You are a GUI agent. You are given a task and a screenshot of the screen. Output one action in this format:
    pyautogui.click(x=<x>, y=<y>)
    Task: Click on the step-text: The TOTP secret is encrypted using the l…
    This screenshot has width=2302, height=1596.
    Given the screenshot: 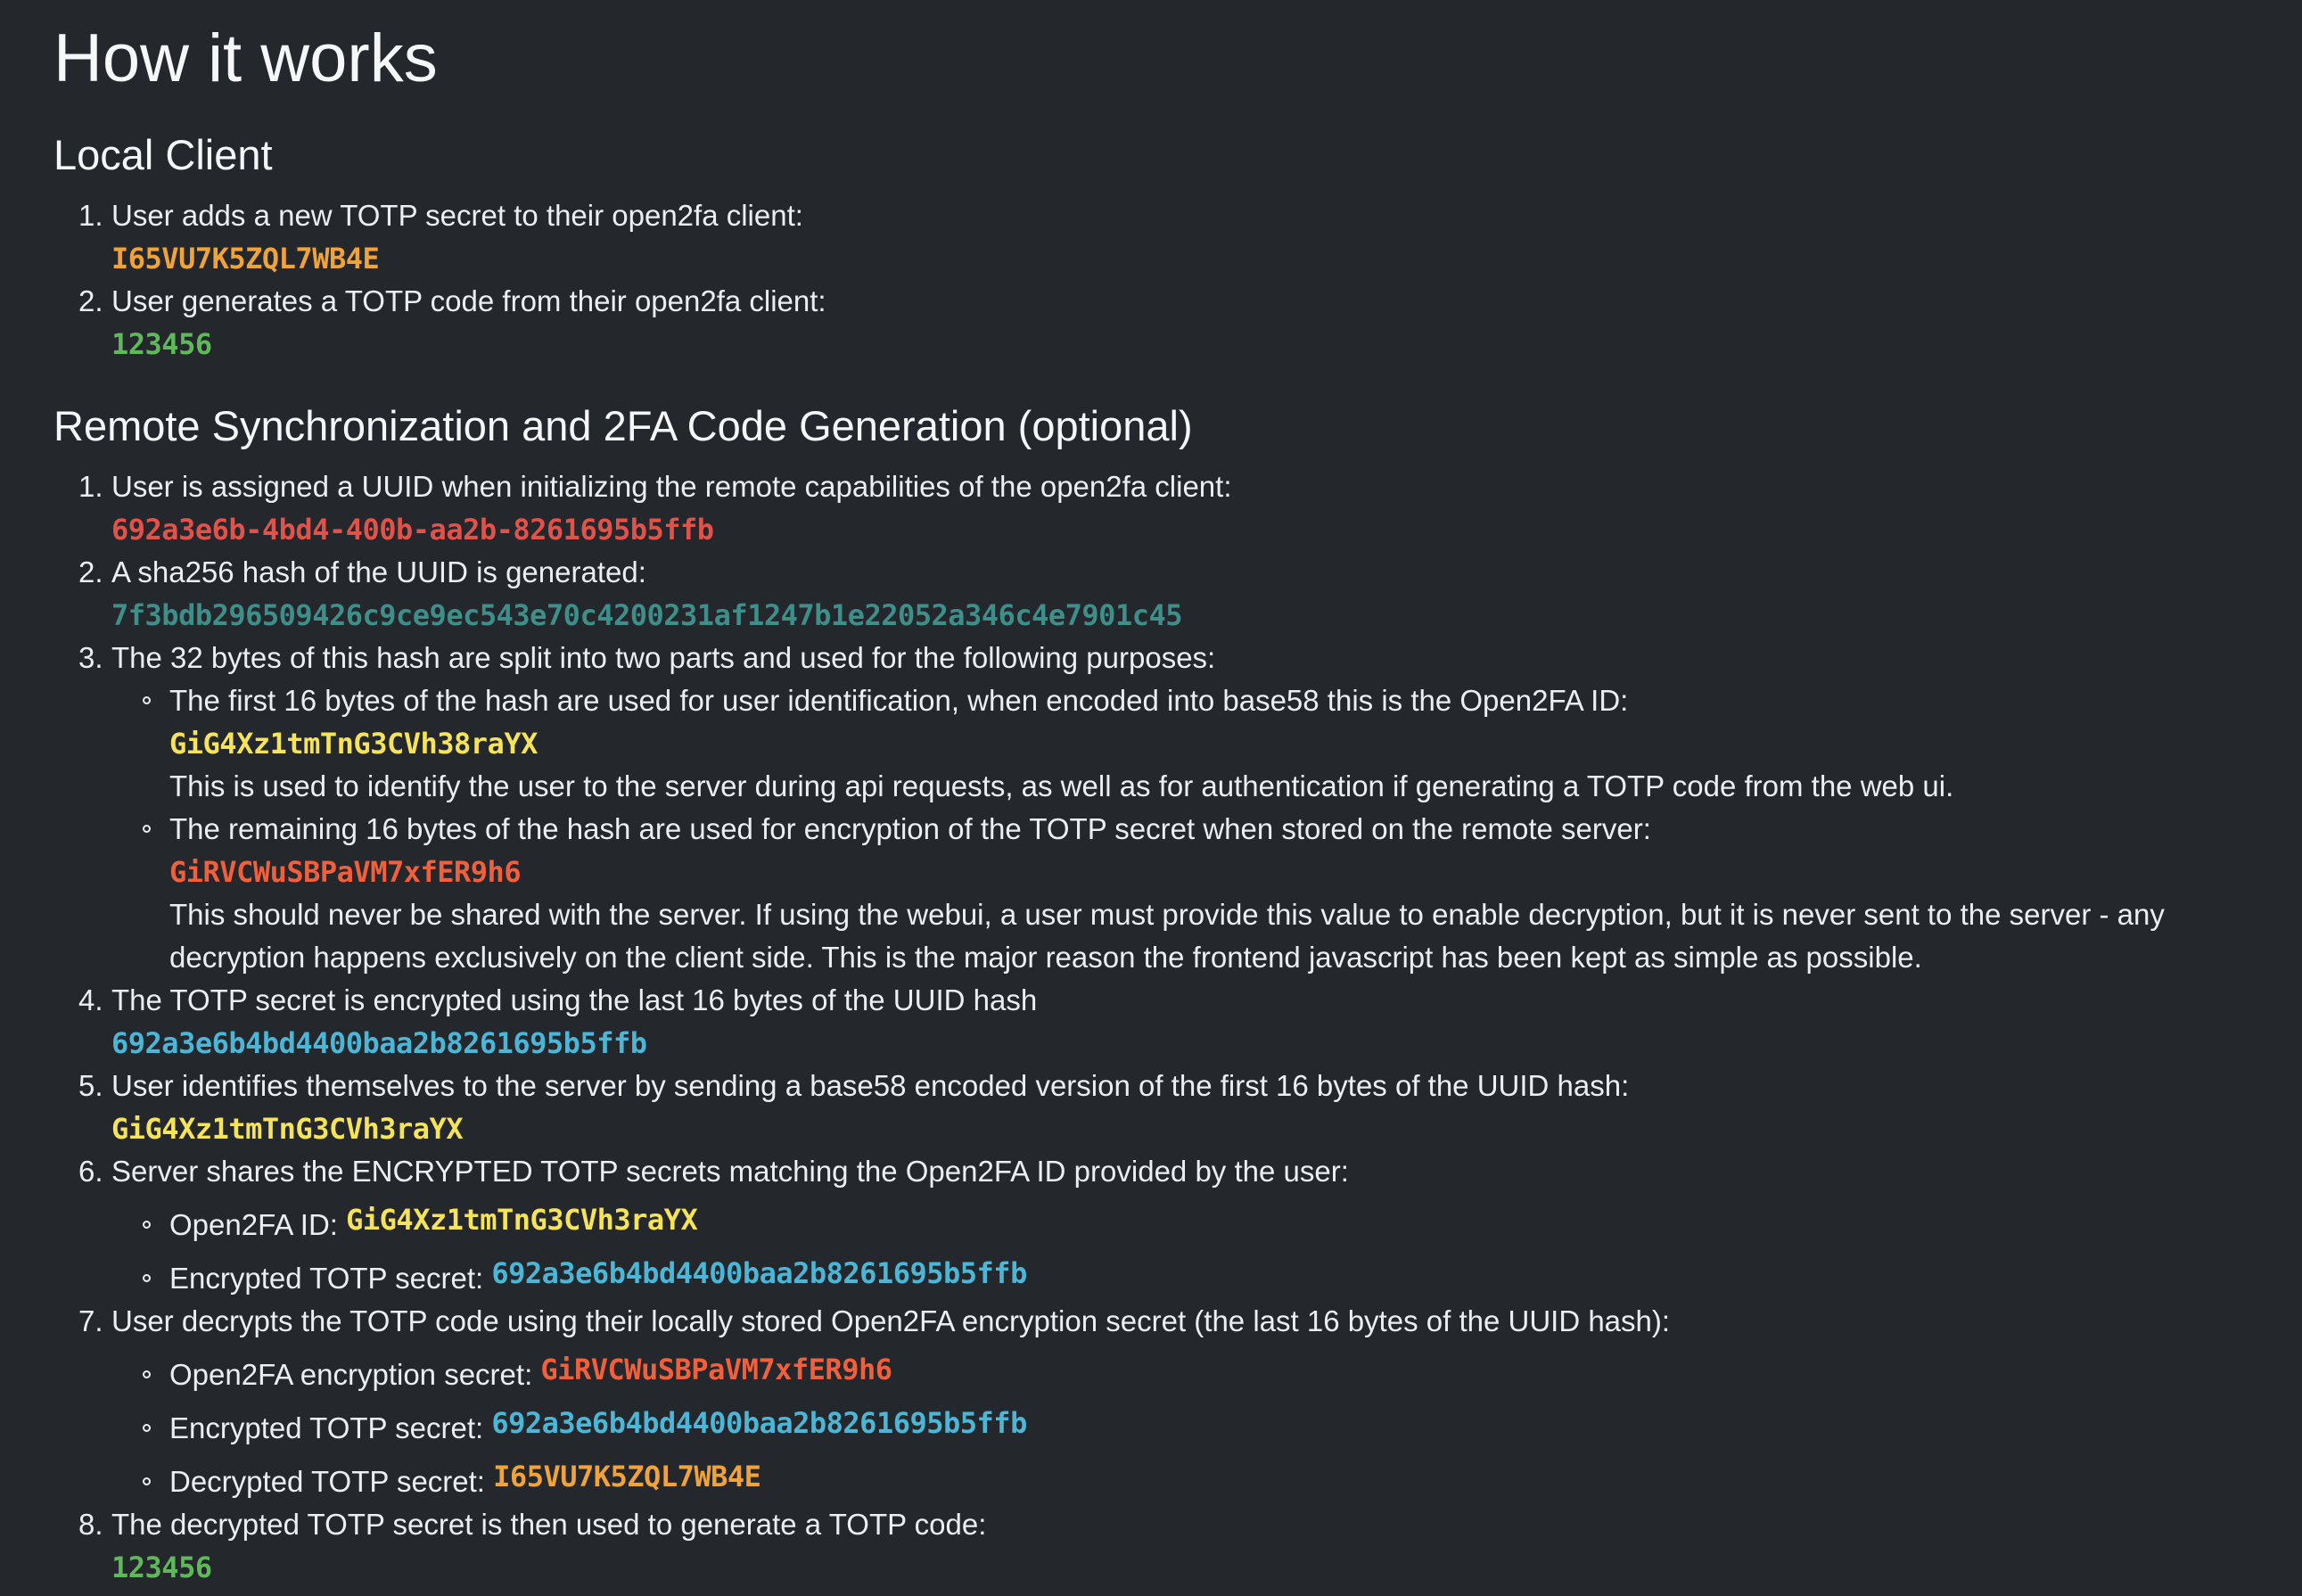 What is the action you would take?
    pyautogui.click(x=574, y=999)
    